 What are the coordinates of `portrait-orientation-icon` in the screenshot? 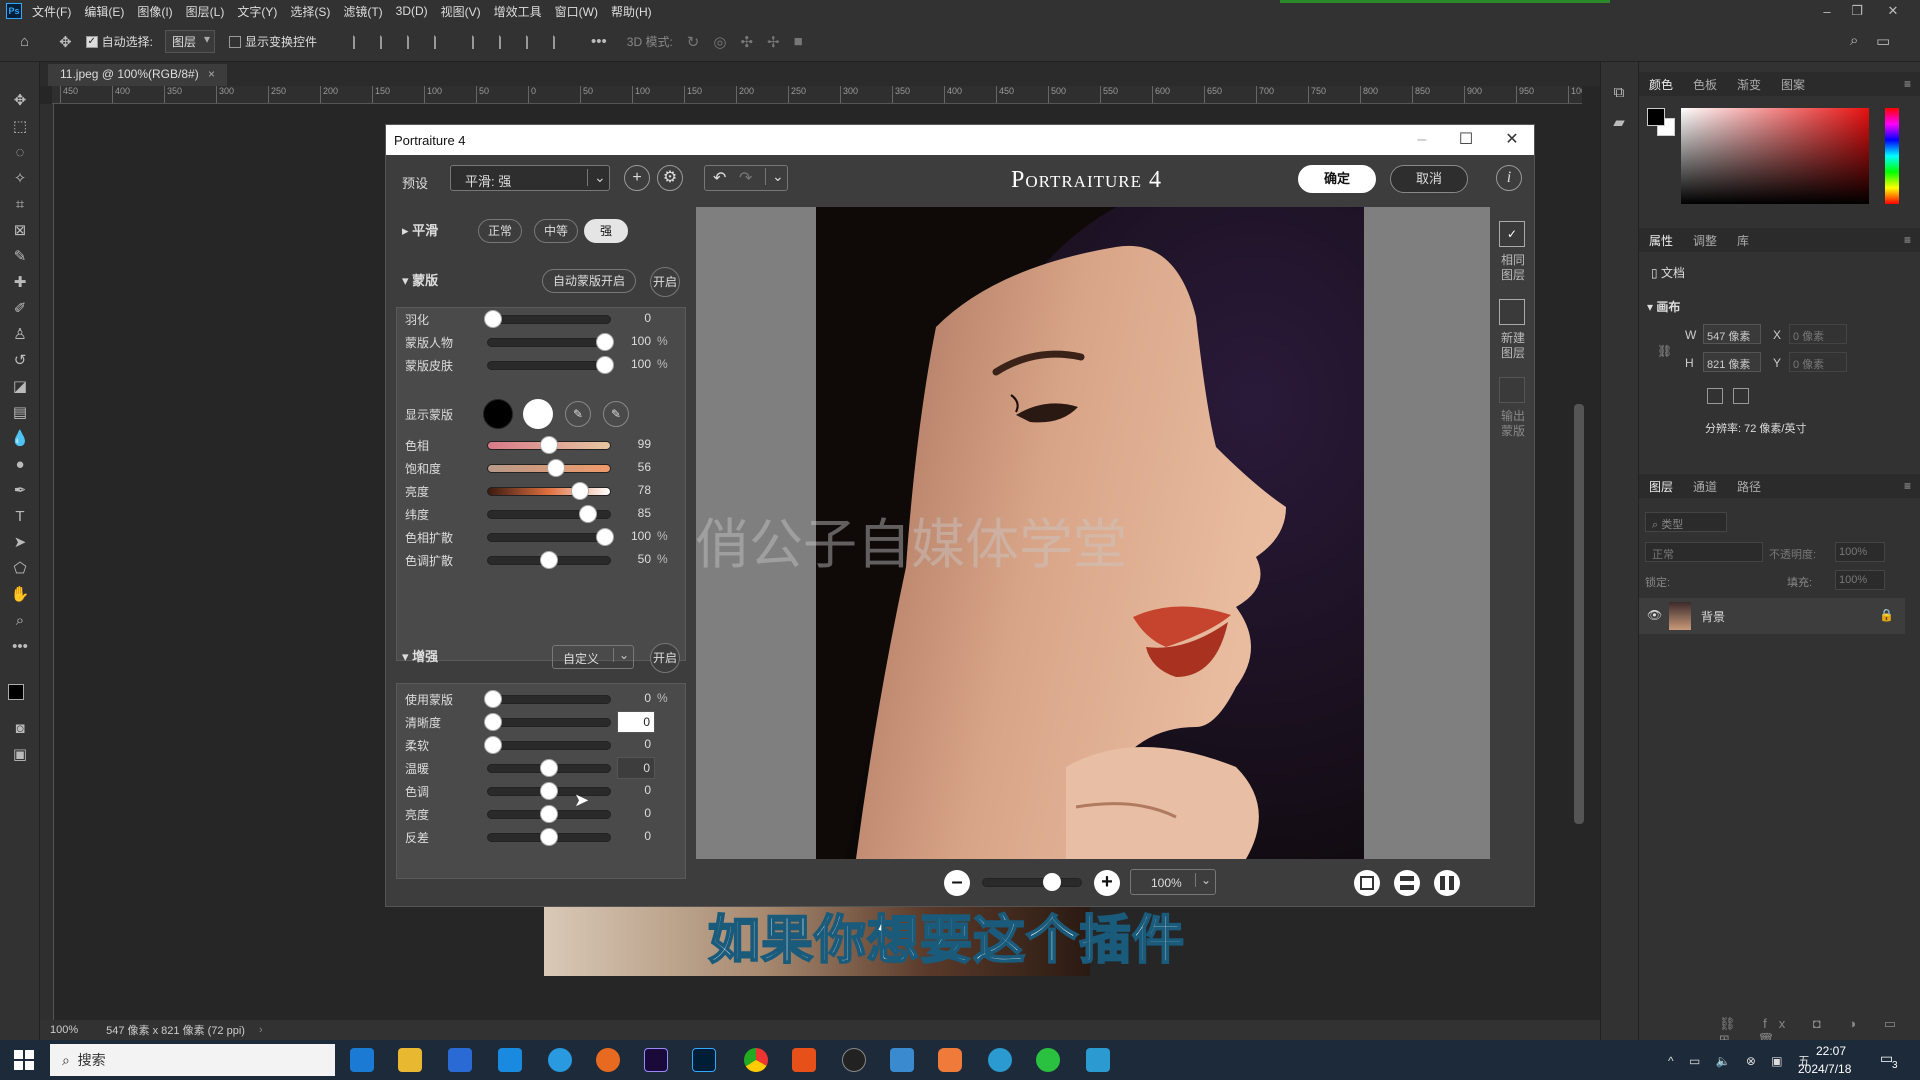 It's located at (1715, 396).